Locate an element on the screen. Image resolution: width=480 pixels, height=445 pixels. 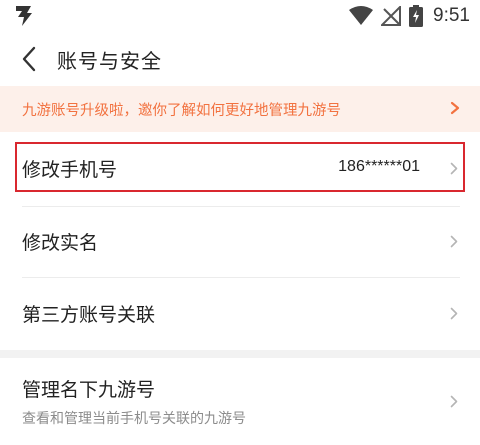
app-badge-icon is located at coordinates (24, 16).